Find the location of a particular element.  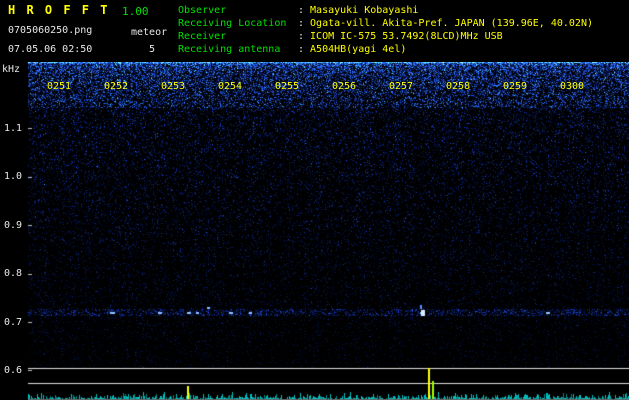

freq-tick: 0.7 is located at coordinates (13, 322).